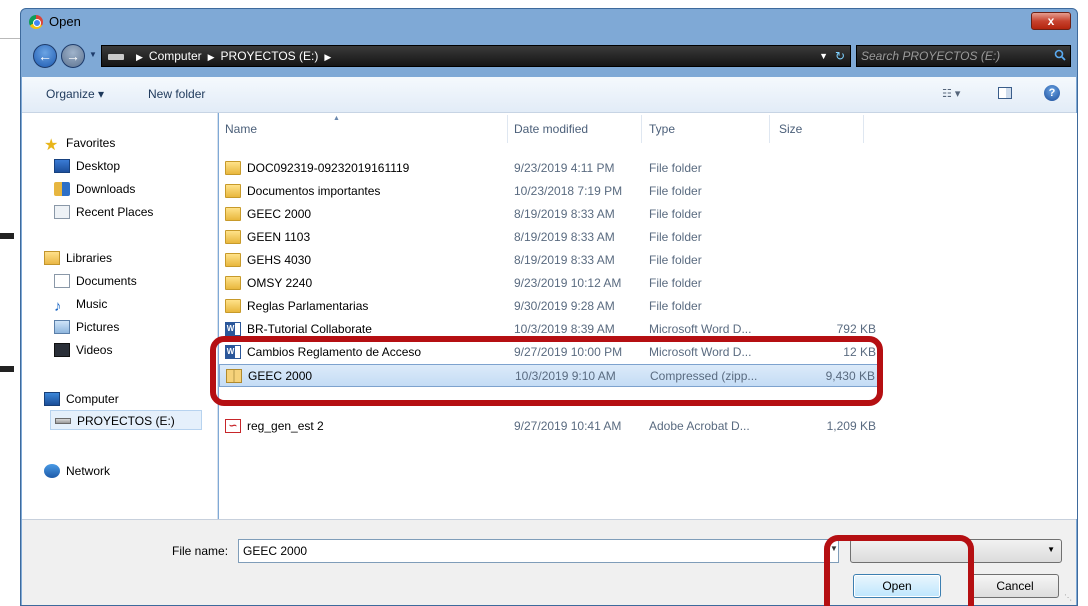 Image resolution: width=1088 pixels, height=606 pixels. I want to click on file-size: 12 KB, so click(859, 352).